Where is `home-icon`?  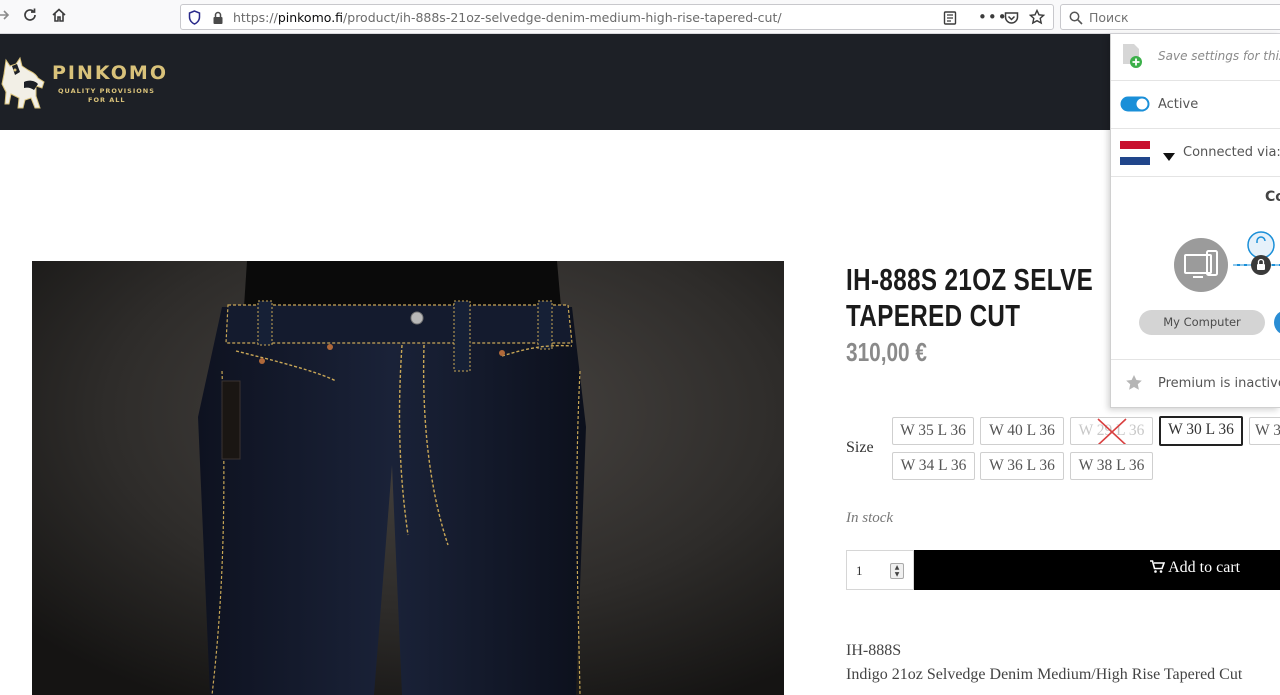 home-icon is located at coordinates (59, 17).